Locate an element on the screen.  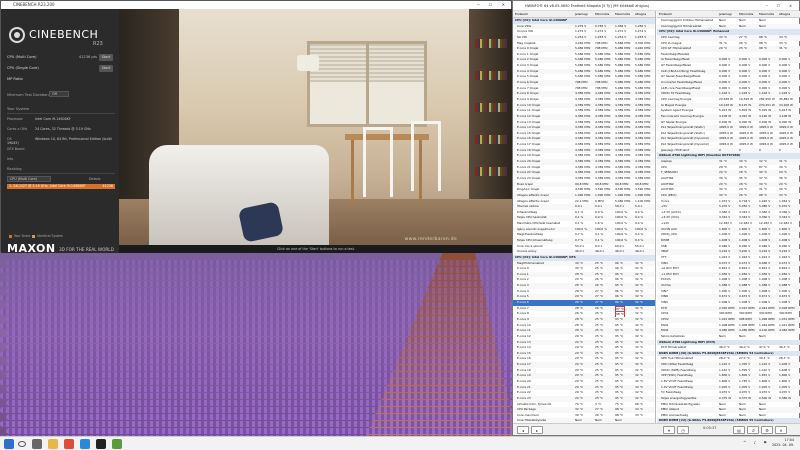
ranking-dropdown: CPU (Multi Core) is located at coordinates (29, 179).